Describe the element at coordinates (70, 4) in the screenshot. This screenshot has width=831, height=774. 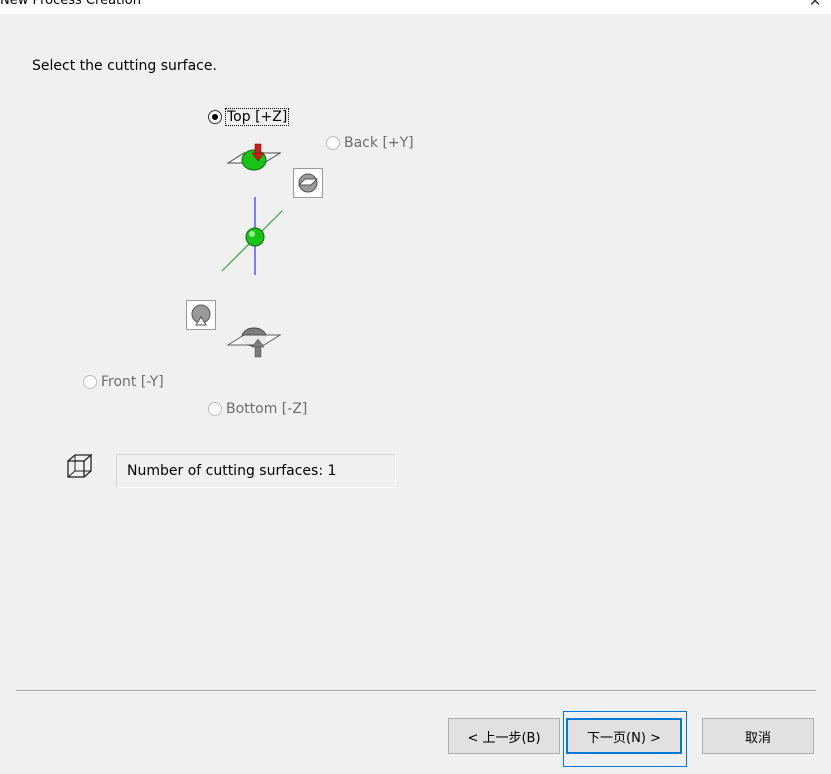
I see `window-title: New Process Creation` at that location.